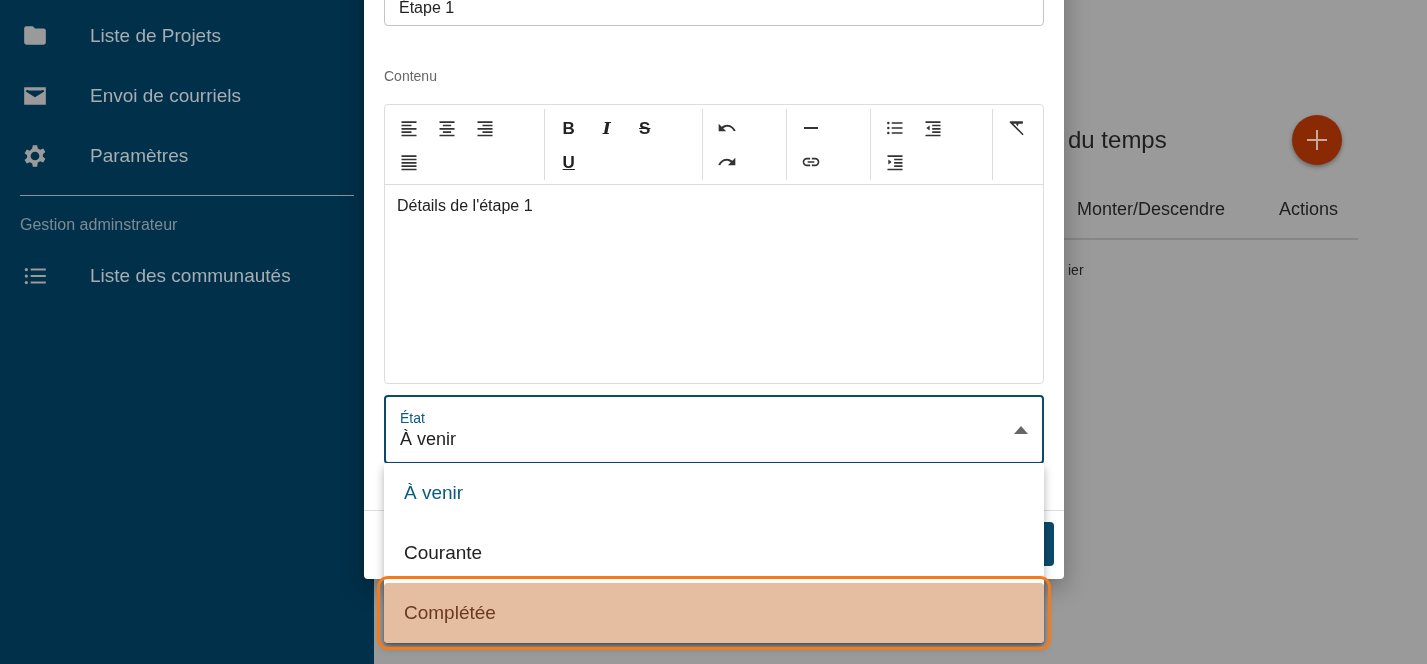 This screenshot has width=1427, height=664. I want to click on dropdown-option: À venir, so click(714, 493).